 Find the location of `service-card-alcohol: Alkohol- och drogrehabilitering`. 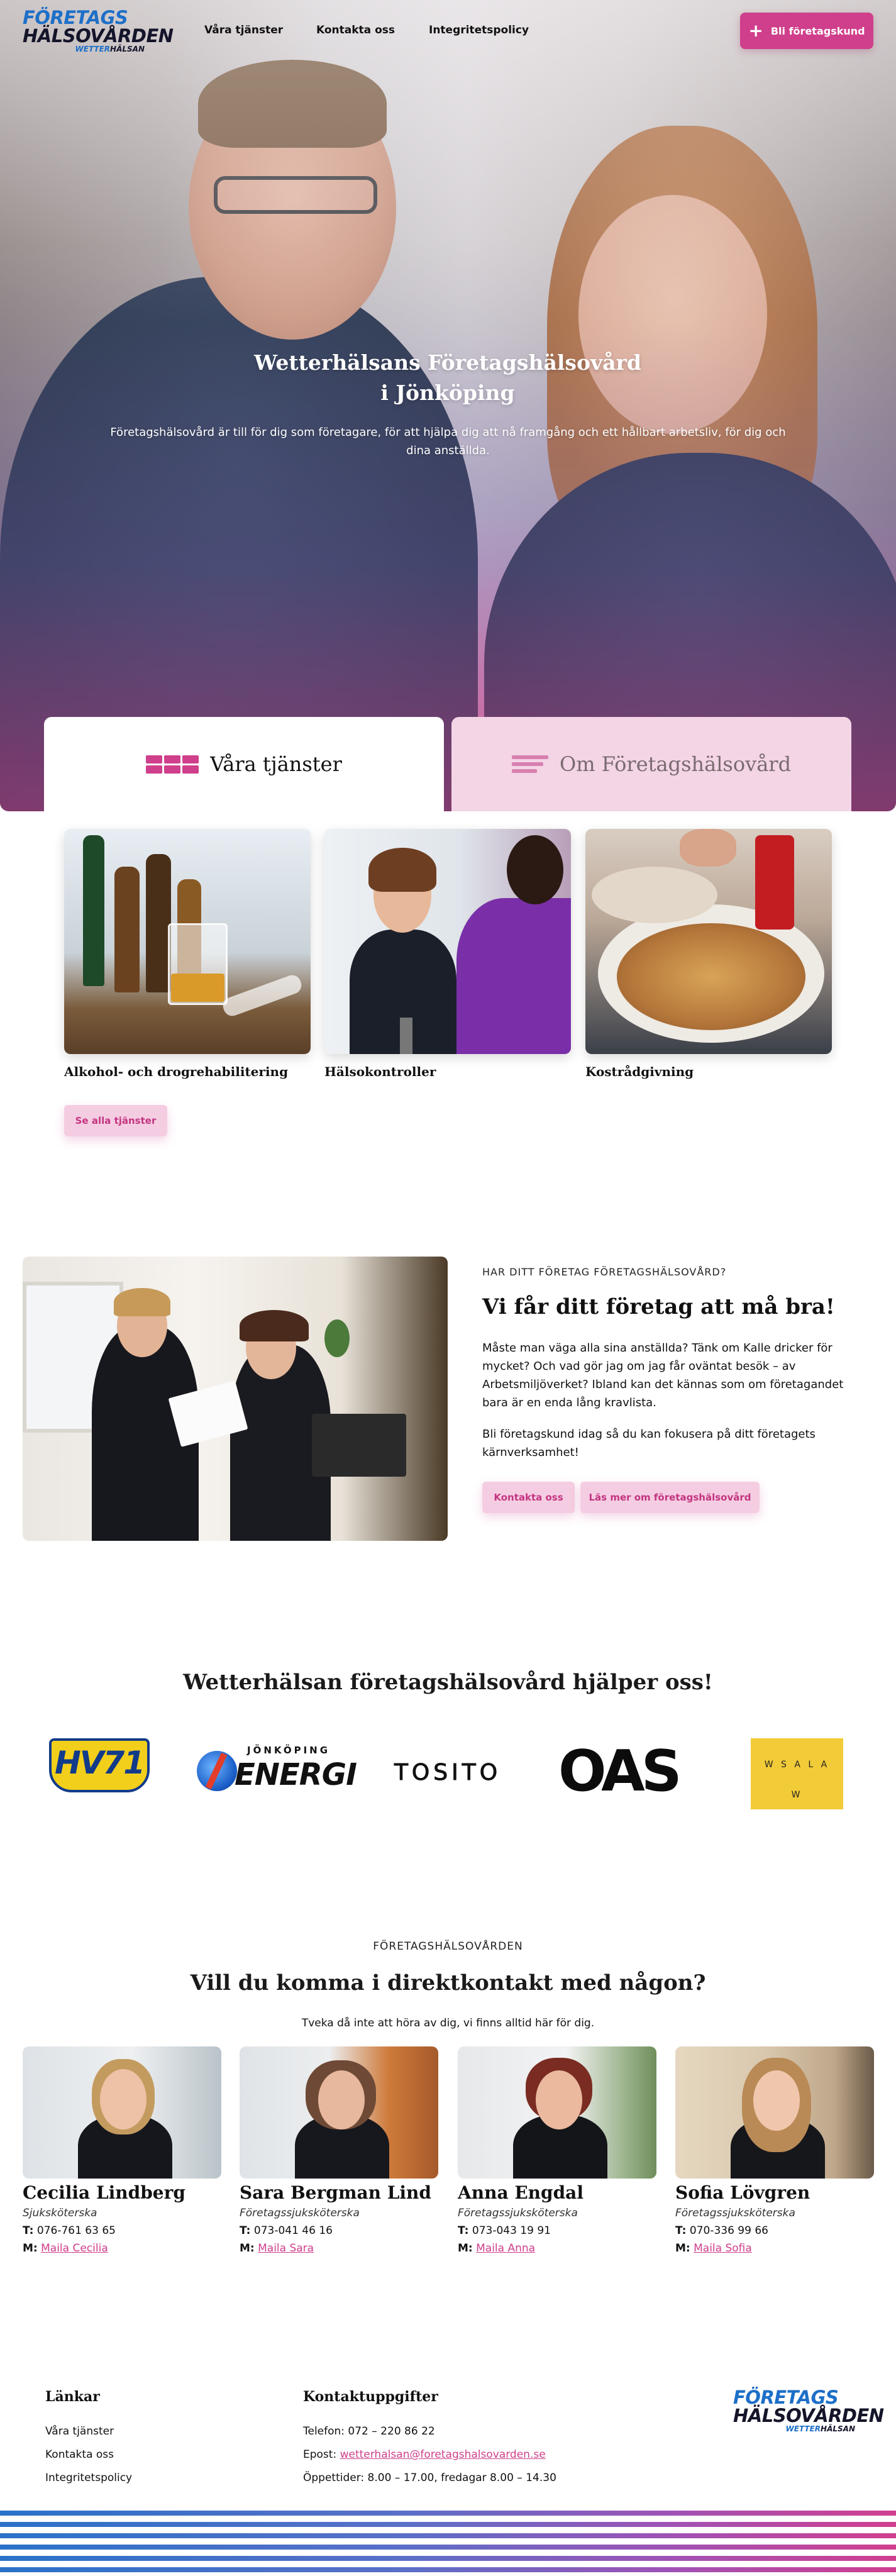

service-card-alcohol: Alkohol- och drogrehabilitering is located at coordinates (188, 954).